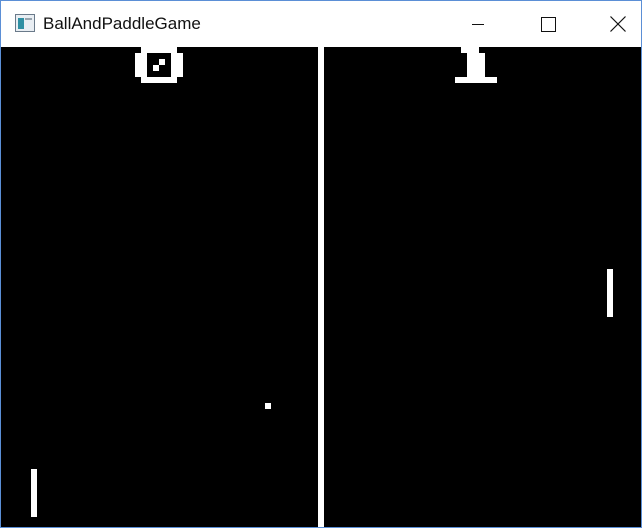 The width and height of the screenshot is (642, 528). I want to click on title-bar: BallAndPaddleGame, so click(321, 24).